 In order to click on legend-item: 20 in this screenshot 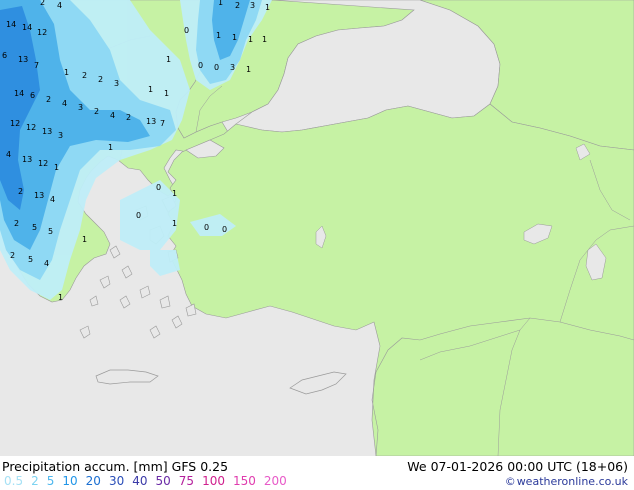, I will do `click(93, 481)`.